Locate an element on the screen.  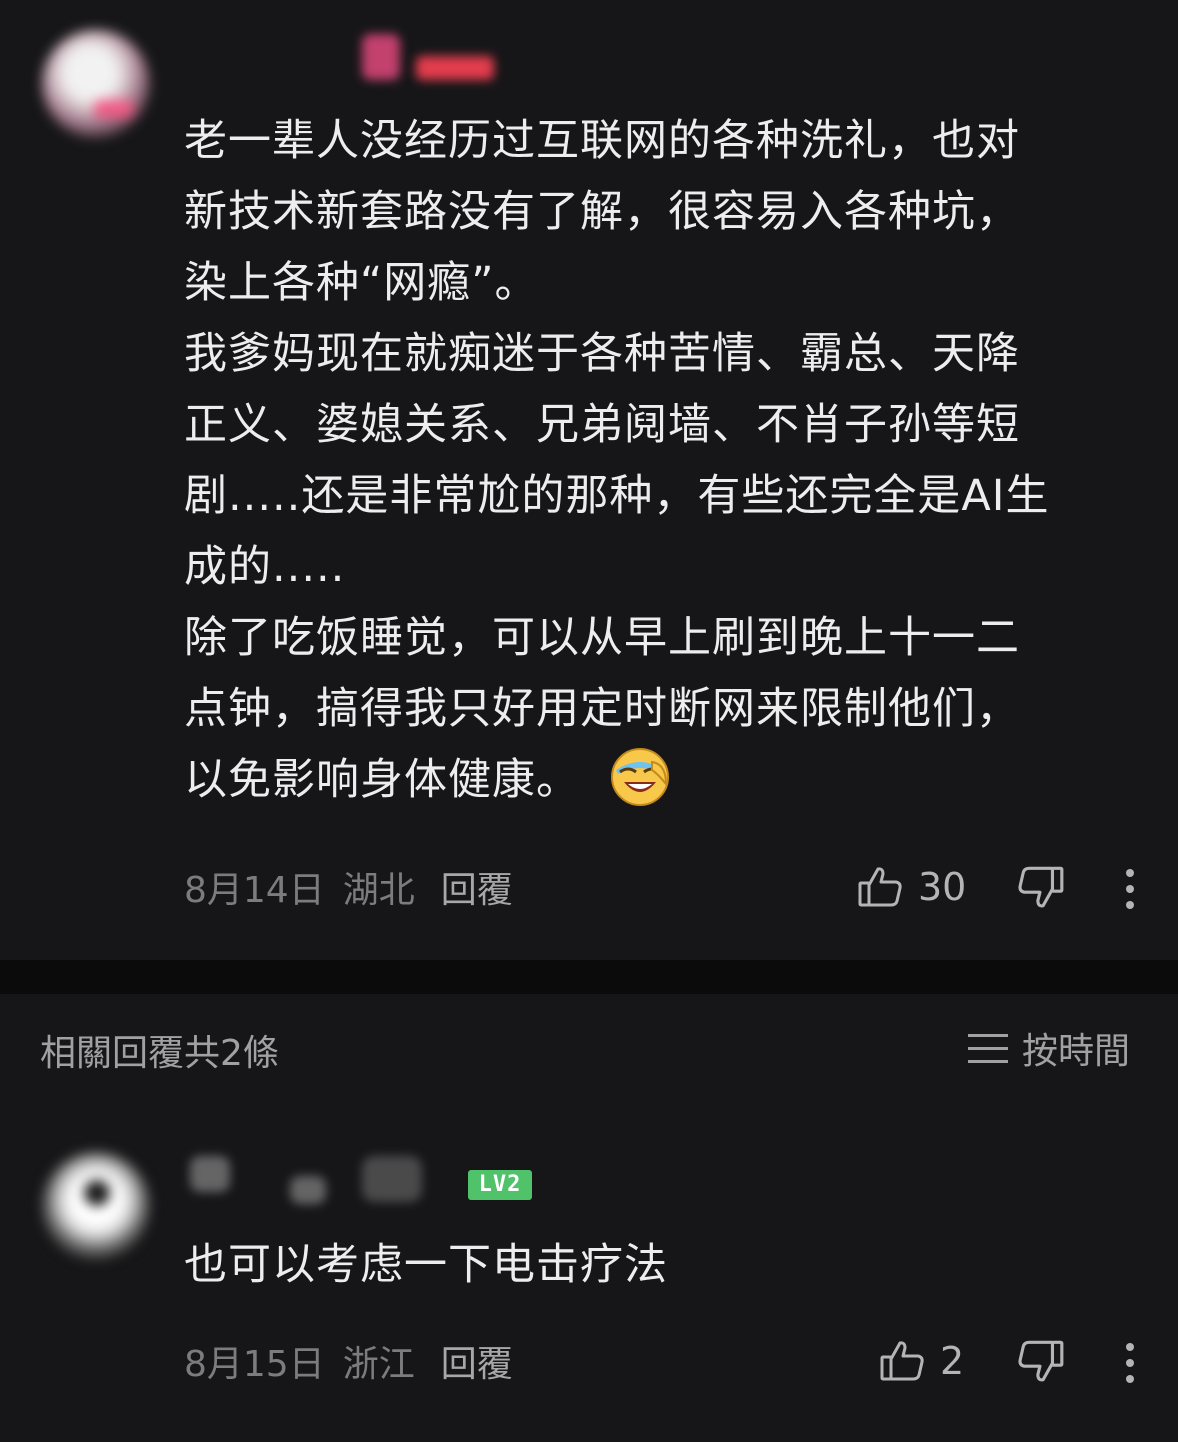
comment-line: 染上各种“网瘾”。 is located at coordinates (361, 283).